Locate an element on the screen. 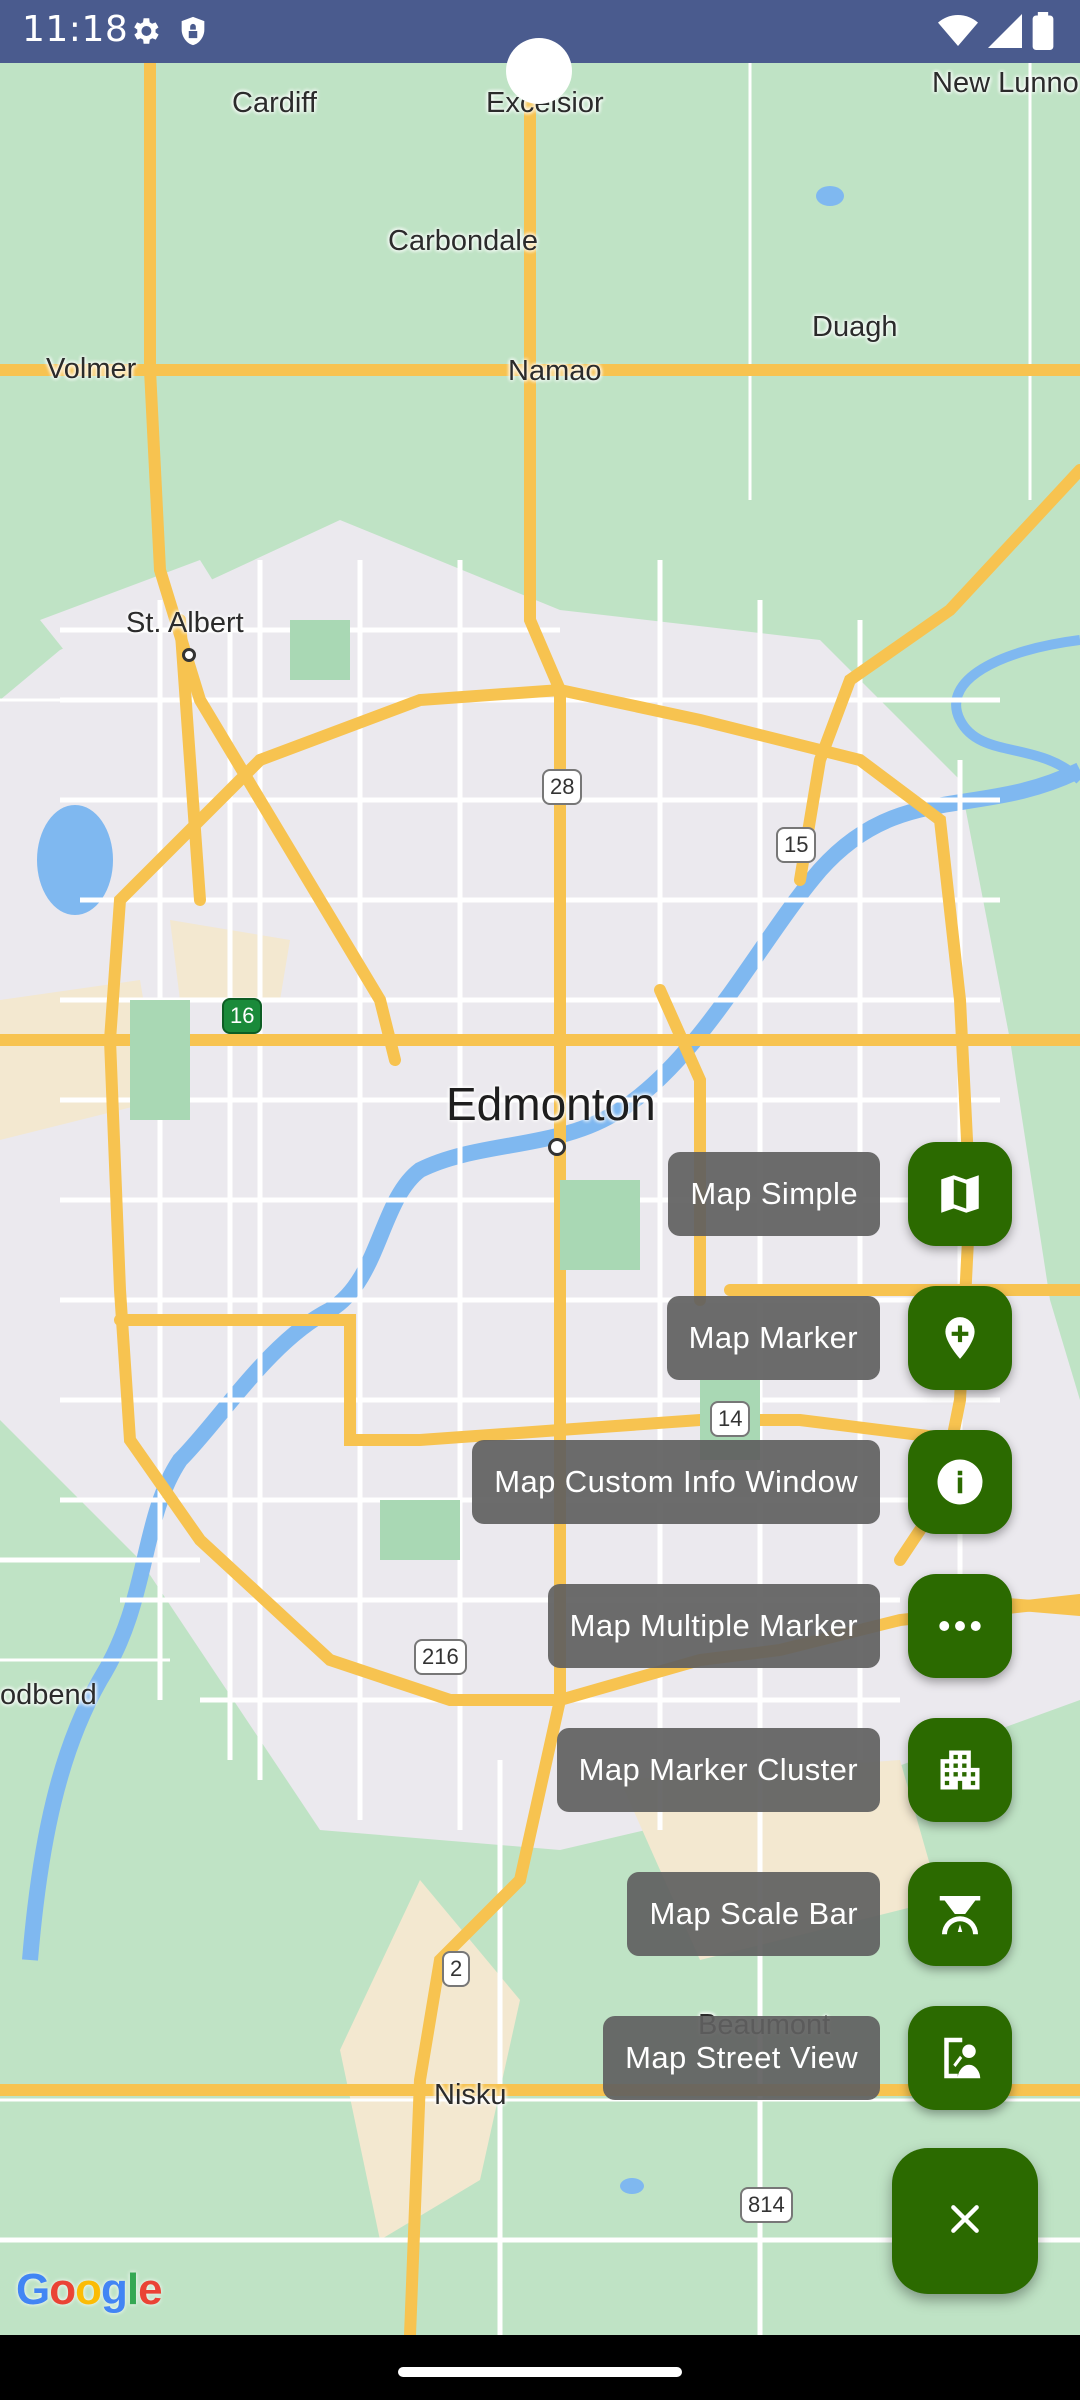 This screenshot has width=1080, height=2400. city-label: Edmonton is located at coordinates (551, 1104).